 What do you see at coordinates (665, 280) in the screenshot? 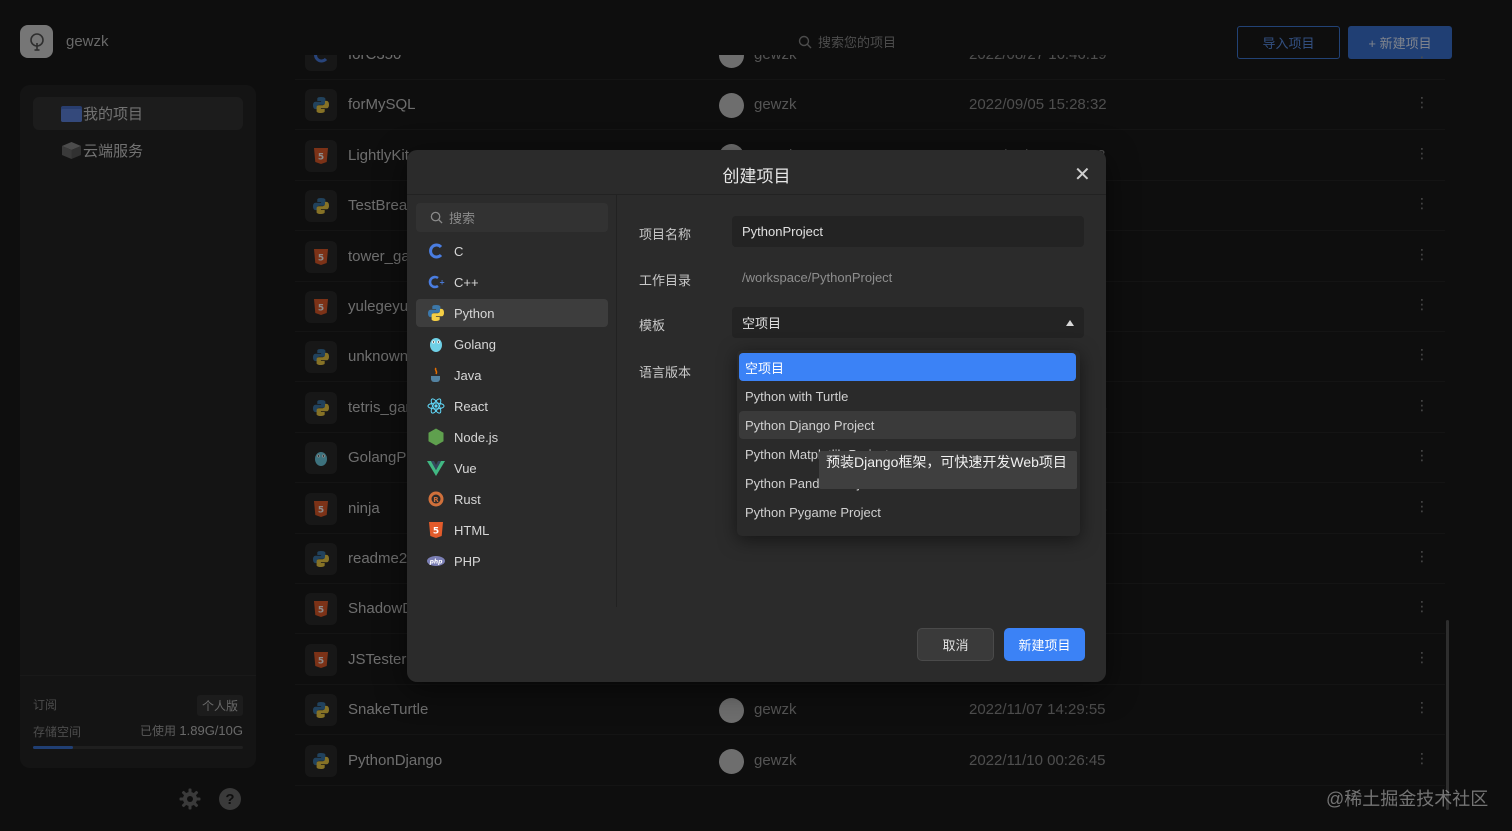
I see `work-dir-label: 工作目录` at bounding box center [665, 280].